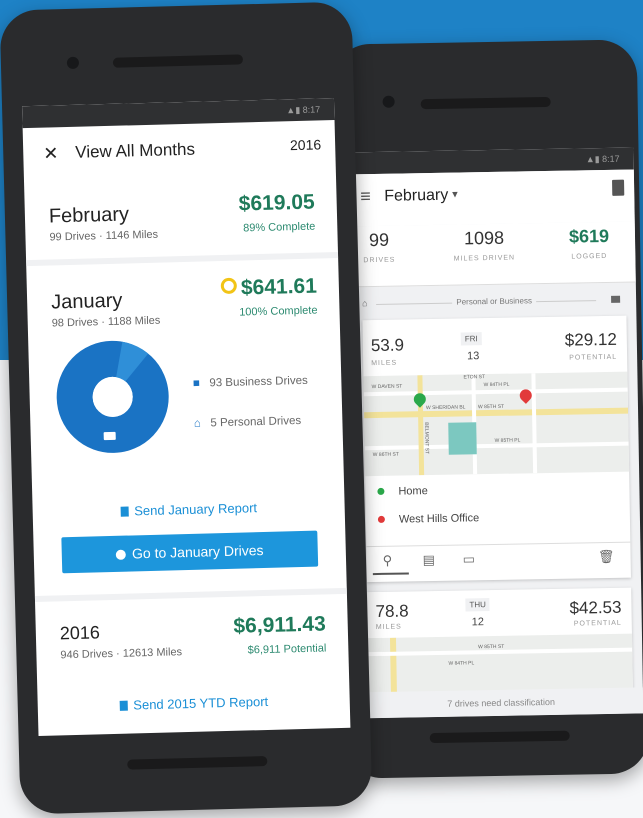  Describe the element at coordinates (474, 377) in the screenshot. I see `street-label: ETON ST` at that location.